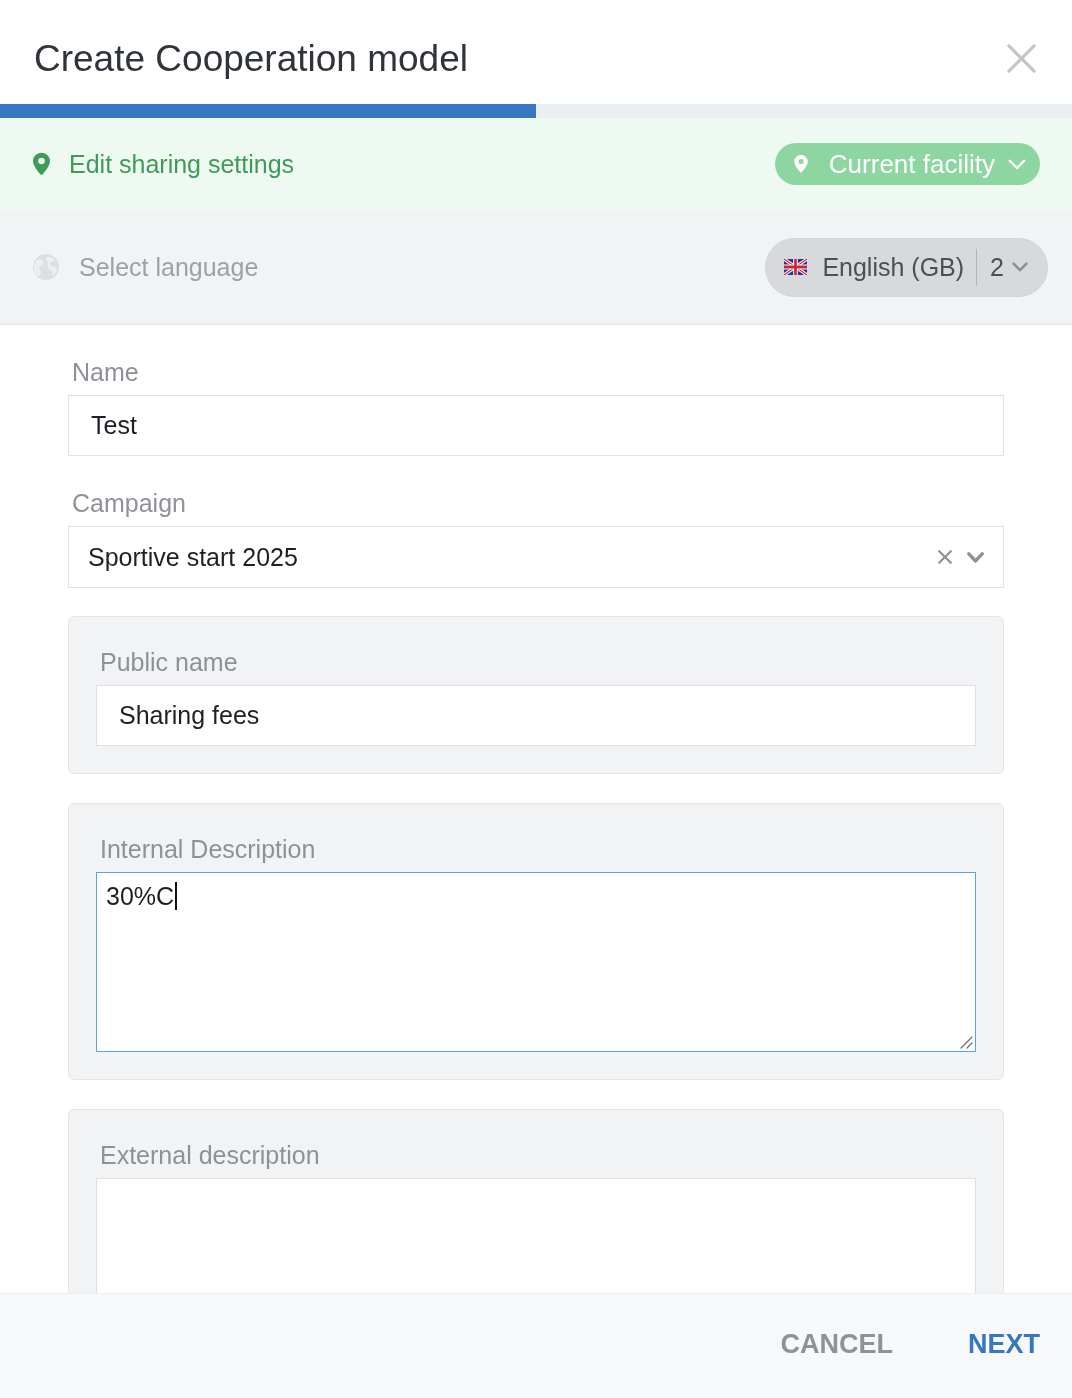 This screenshot has height=1398, width=1072. I want to click on language-label: Select language, so click(169, 267).